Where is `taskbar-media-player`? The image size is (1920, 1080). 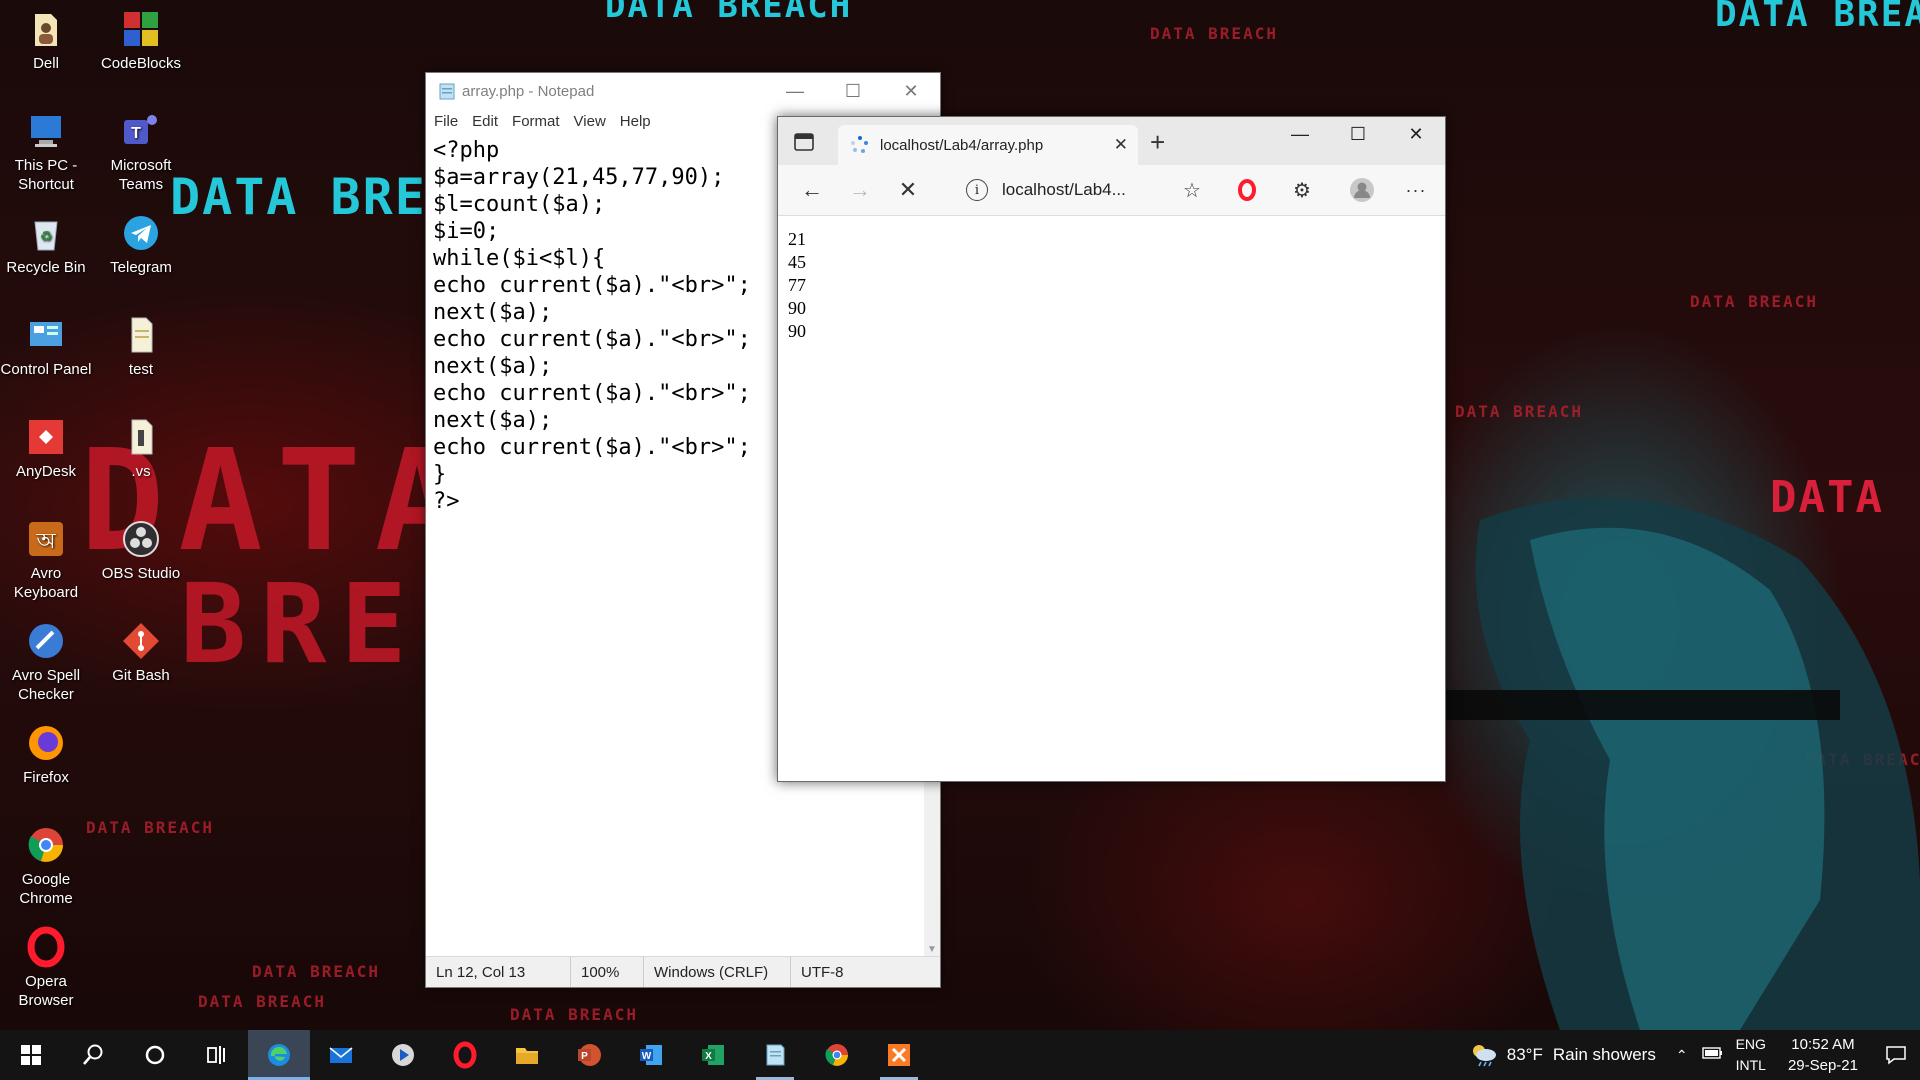
taskbar-media-player is located at coordinates (403, 1055).